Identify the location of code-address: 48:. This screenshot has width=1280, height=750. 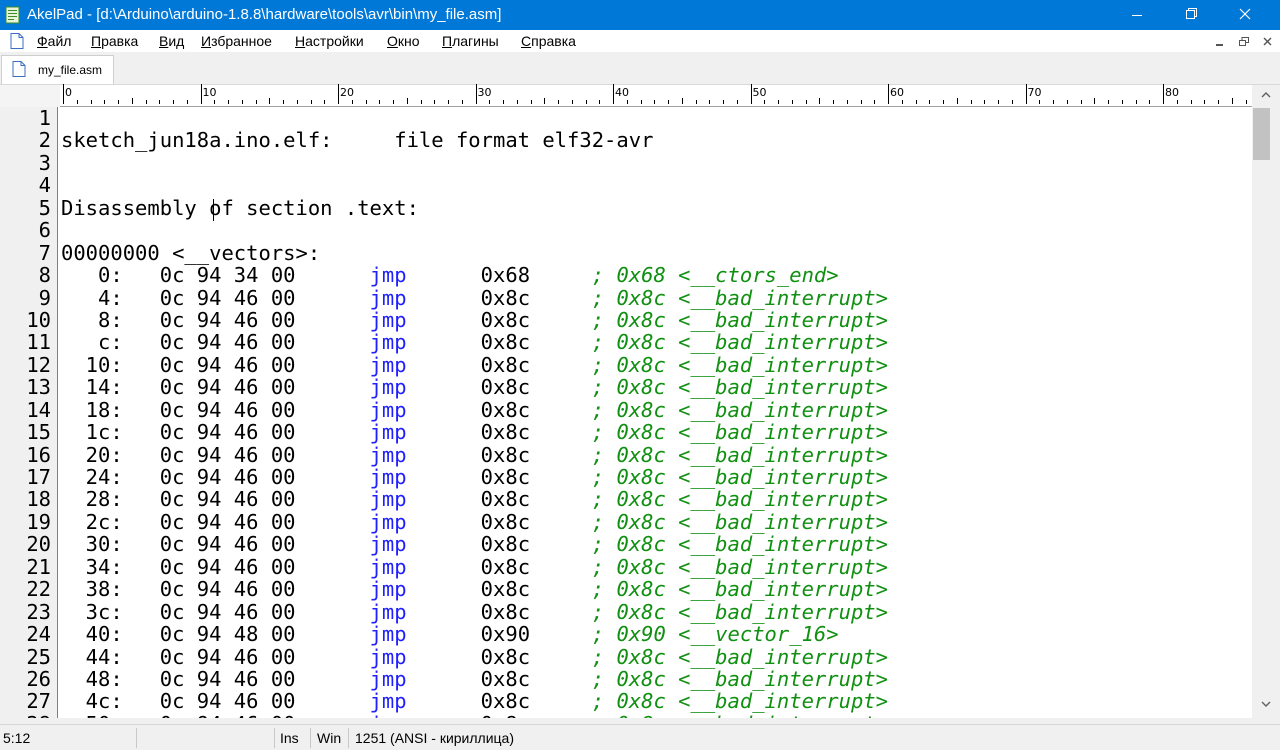
(92, 678).